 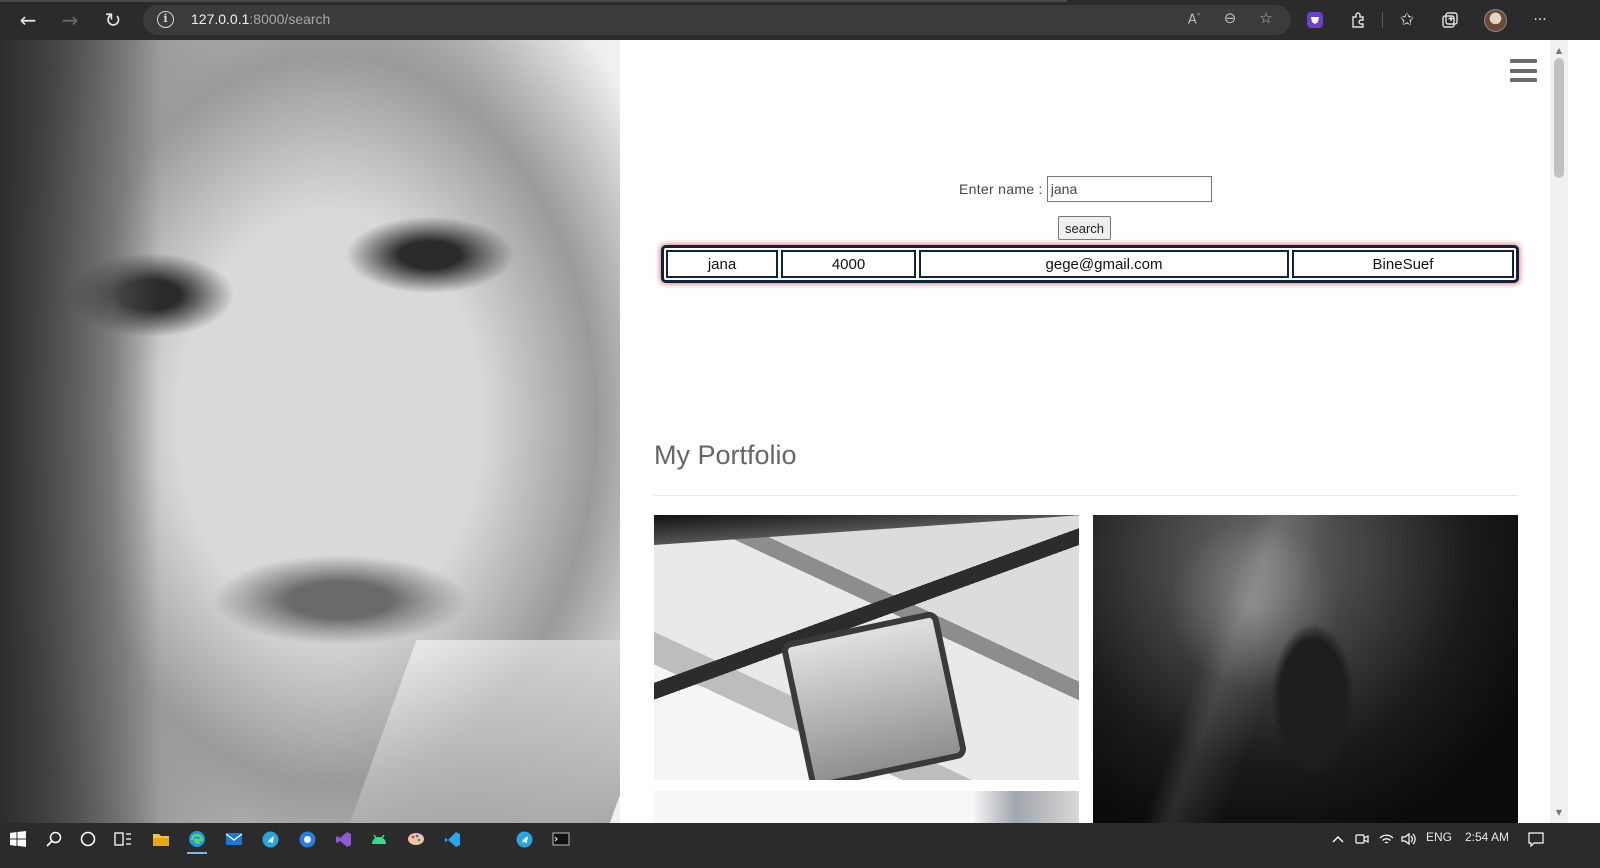 I want to click on scroll-up-icon: ▲, so click(x=1559, y=51).